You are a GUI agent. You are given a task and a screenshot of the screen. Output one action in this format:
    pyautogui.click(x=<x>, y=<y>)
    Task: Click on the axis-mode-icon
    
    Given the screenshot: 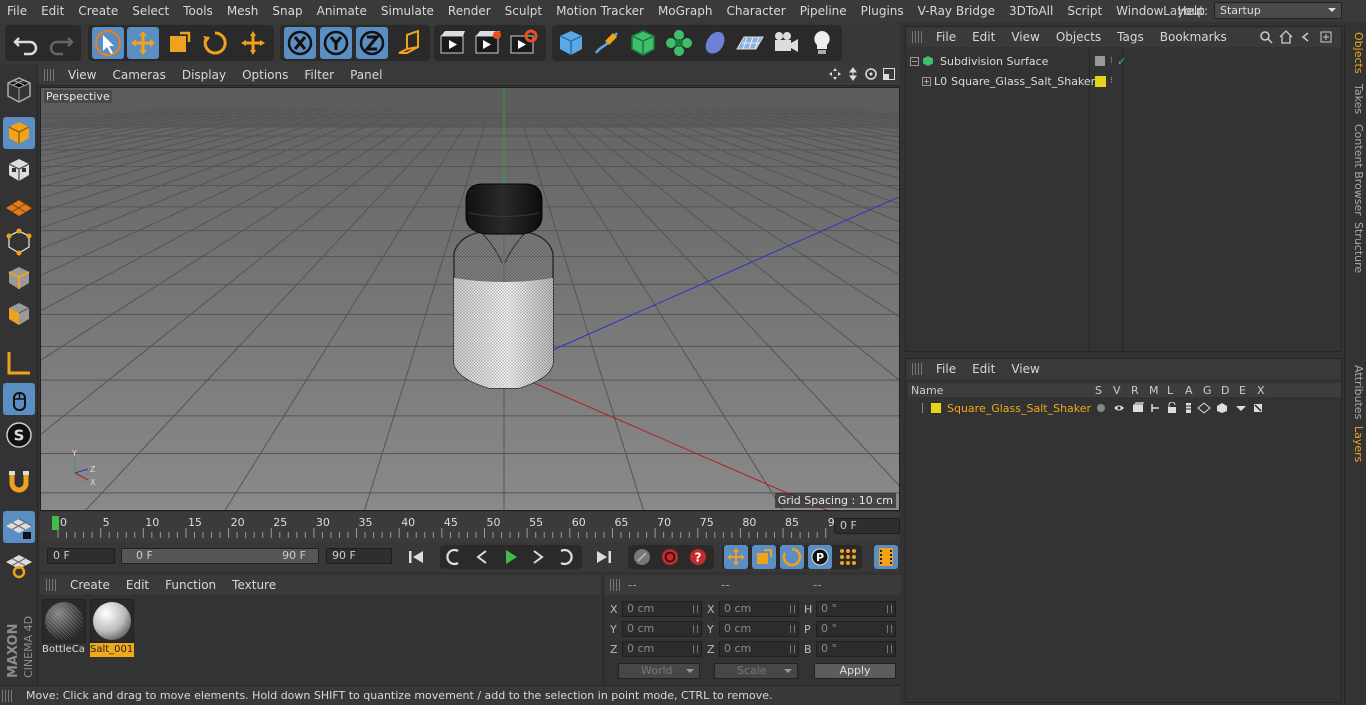 What is the action you would take?
    pyautogui.click(x=19, y=363)
    